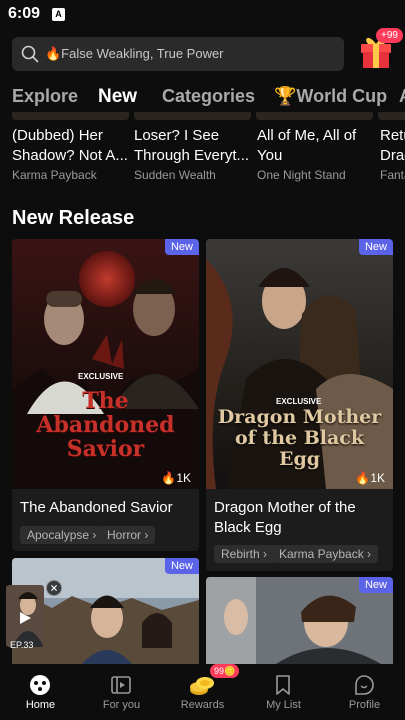  Describe the element at coordinates (202, 686) in the screenshot. I see `rewards-icon` at that location.